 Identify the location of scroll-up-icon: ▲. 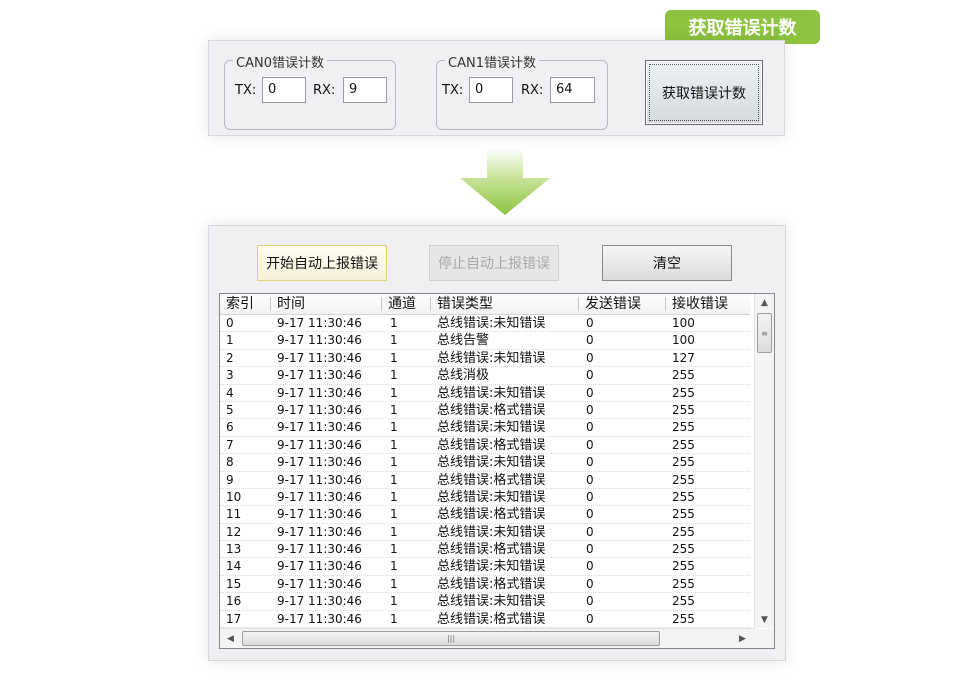
(764, 302).